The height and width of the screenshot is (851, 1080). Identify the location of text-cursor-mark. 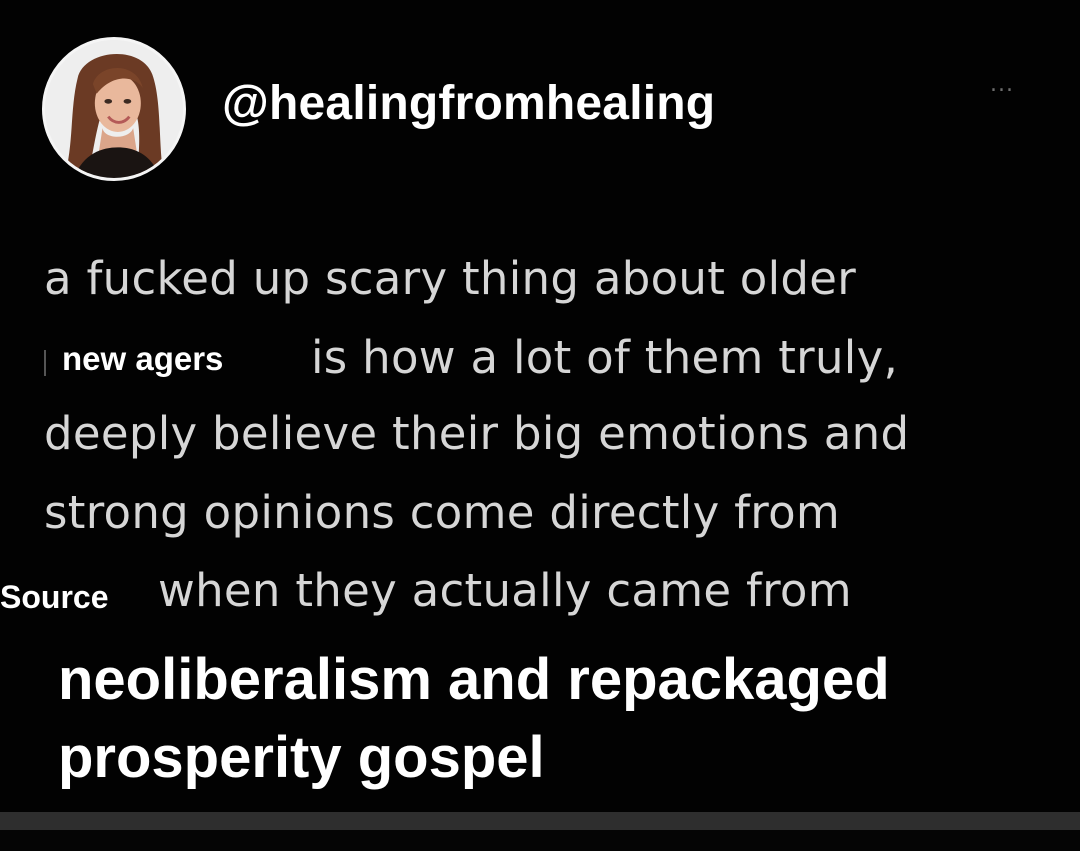
(45, 363).